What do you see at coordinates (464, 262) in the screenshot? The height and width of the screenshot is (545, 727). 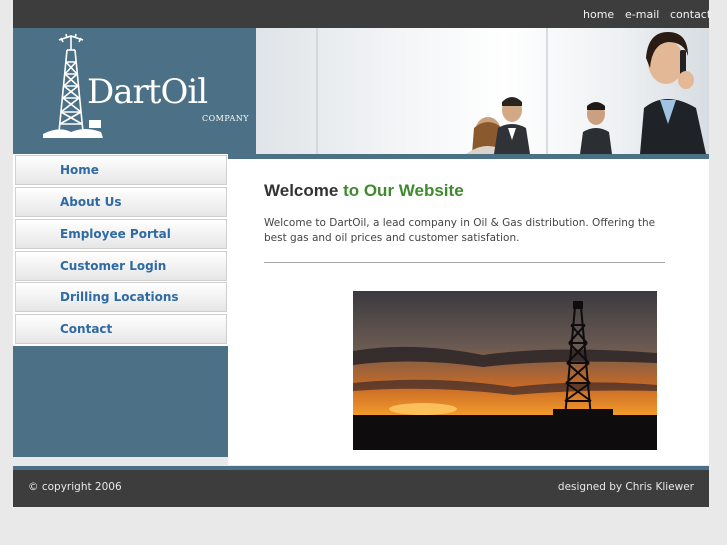 I see `divider` at bounding box center [464, 262].